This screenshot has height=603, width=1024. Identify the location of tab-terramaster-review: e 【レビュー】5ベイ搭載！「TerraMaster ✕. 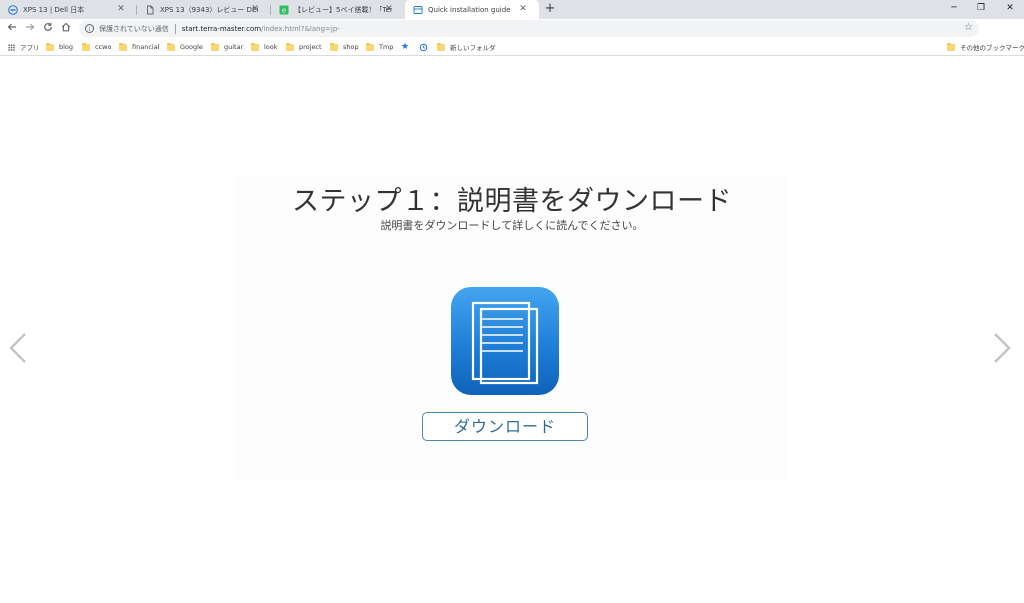
(338, 9).